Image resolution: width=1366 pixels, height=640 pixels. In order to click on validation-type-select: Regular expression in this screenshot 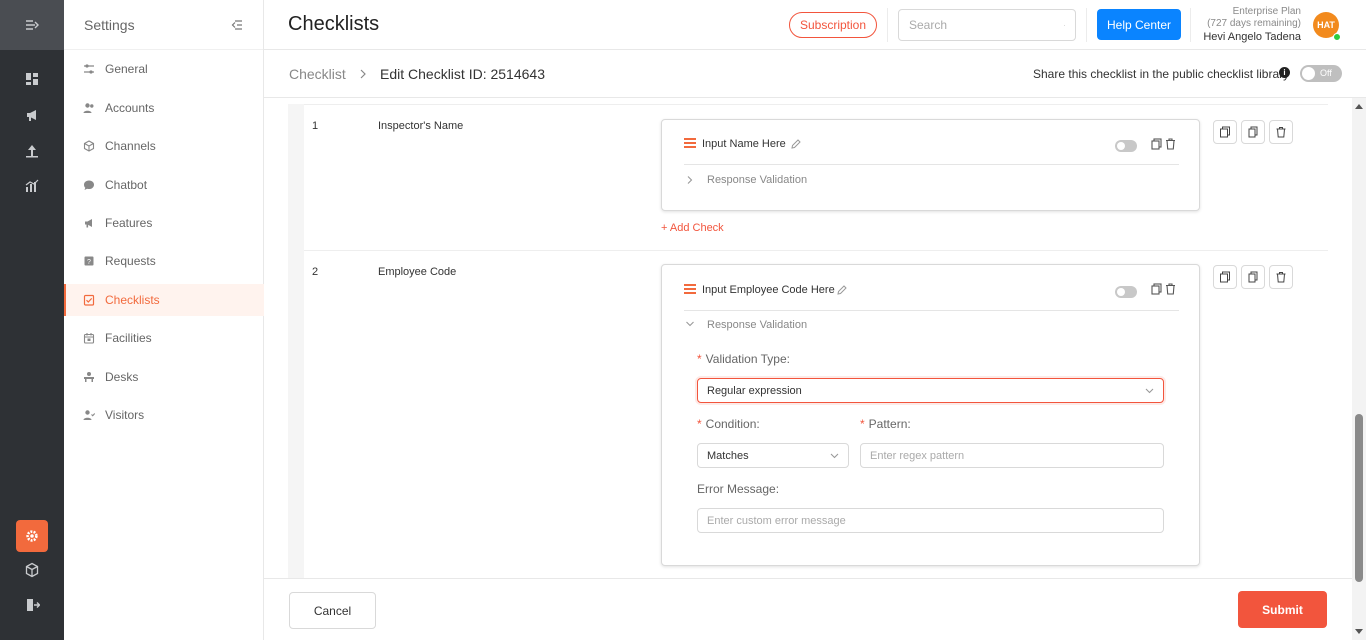, I will do `click(930, 390)`.